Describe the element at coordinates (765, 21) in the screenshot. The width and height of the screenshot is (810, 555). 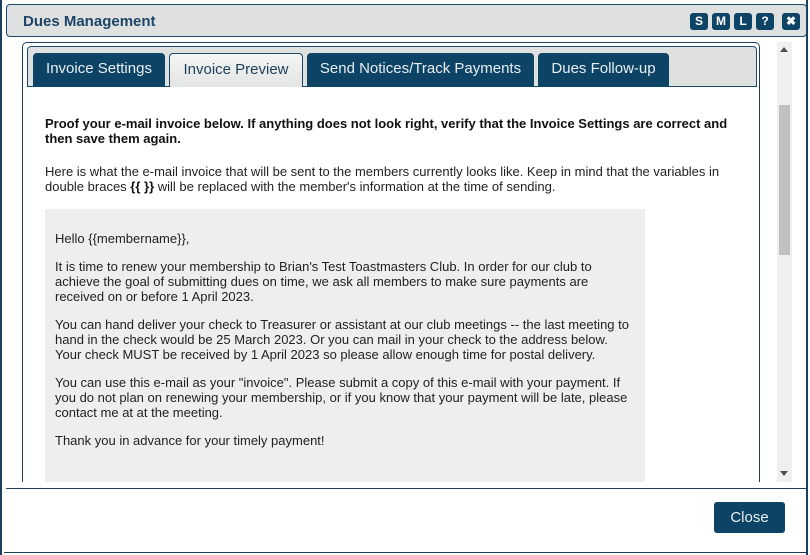
I see `help-button: ?` at that location.